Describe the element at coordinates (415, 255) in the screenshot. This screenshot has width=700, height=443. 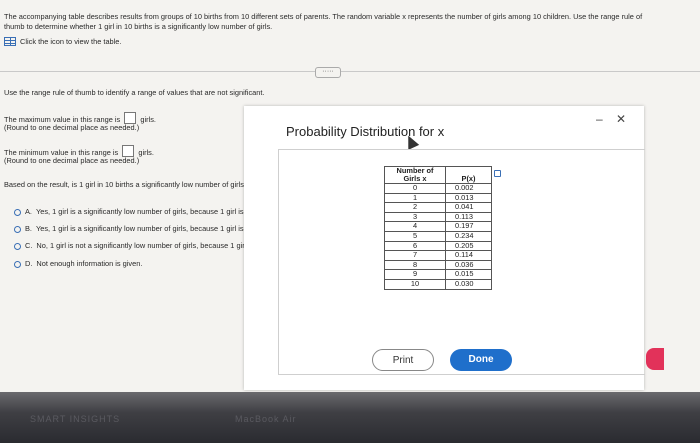
I see `cell-x: 7` at that location.